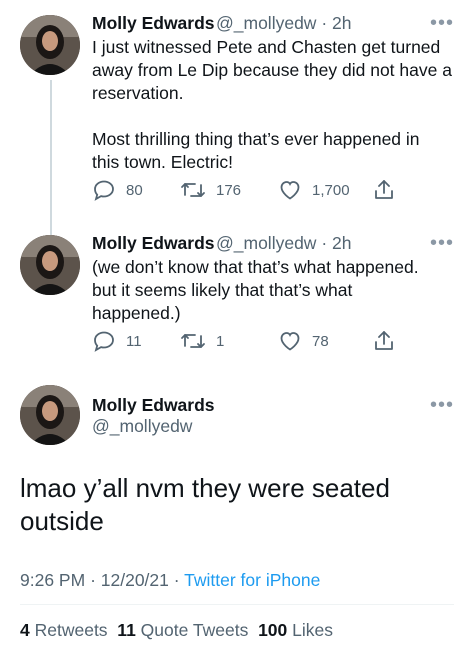 The image size is (474, 653). What do you see at coordinates (136, 313) in the screenshot?
I see `tweet-line: happened.)` at bounding box center [136, 313].